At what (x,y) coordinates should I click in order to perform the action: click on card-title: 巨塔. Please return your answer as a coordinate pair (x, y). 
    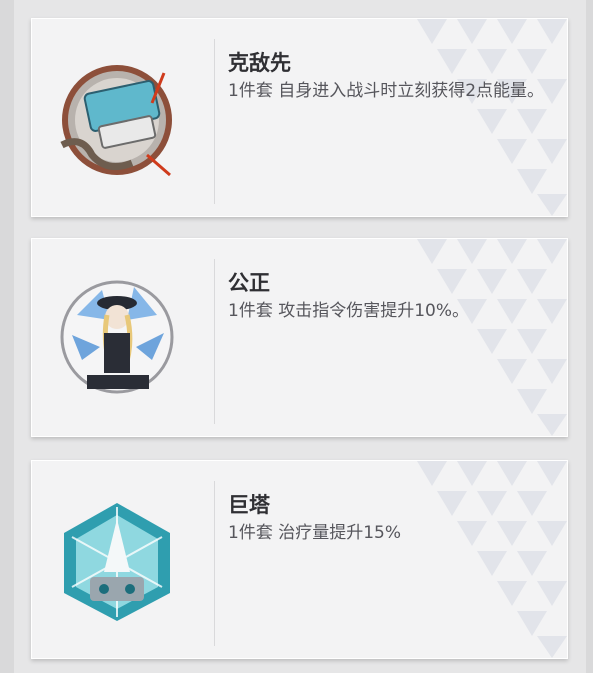
    Looking at the image, I should click on (249, 505).